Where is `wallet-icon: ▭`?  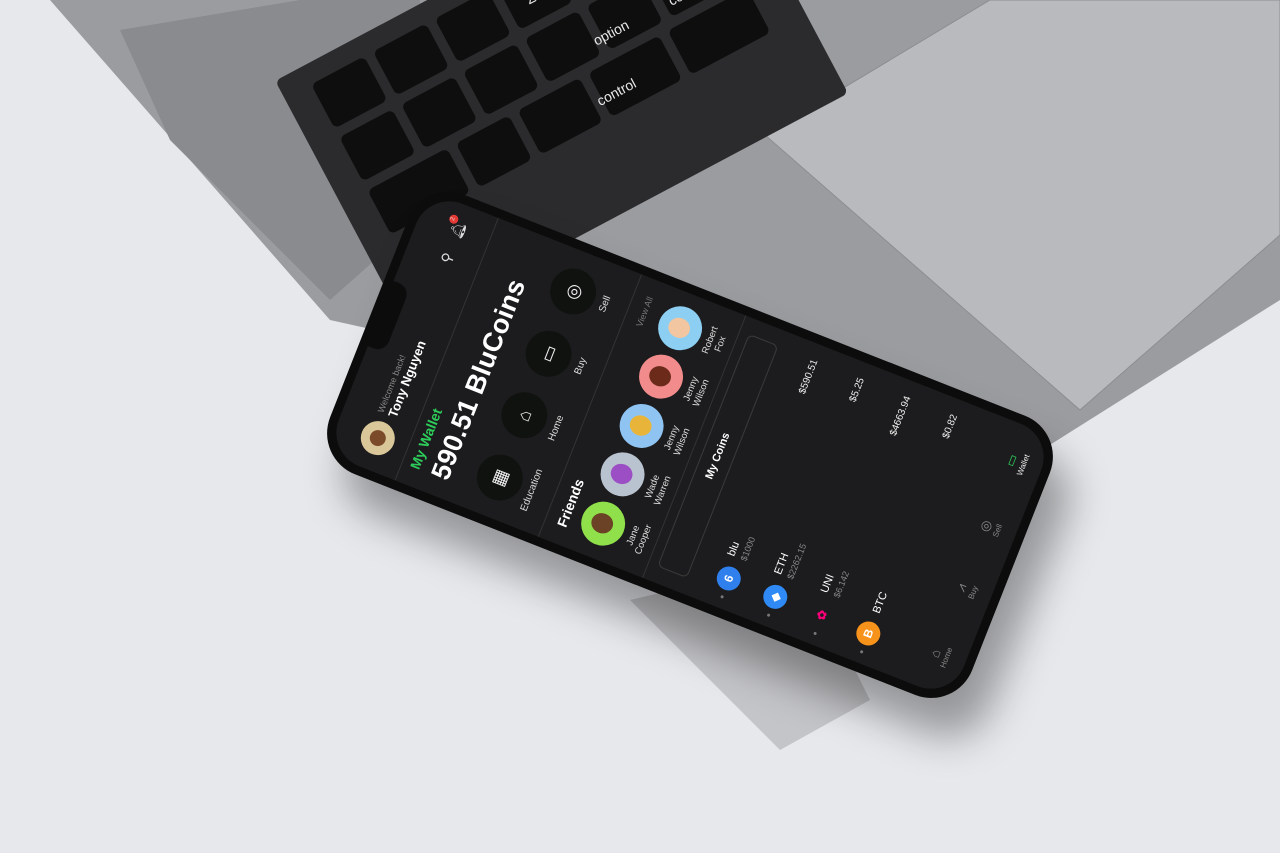
wallet-icon: ▭ is located at coordinates (548, 353).